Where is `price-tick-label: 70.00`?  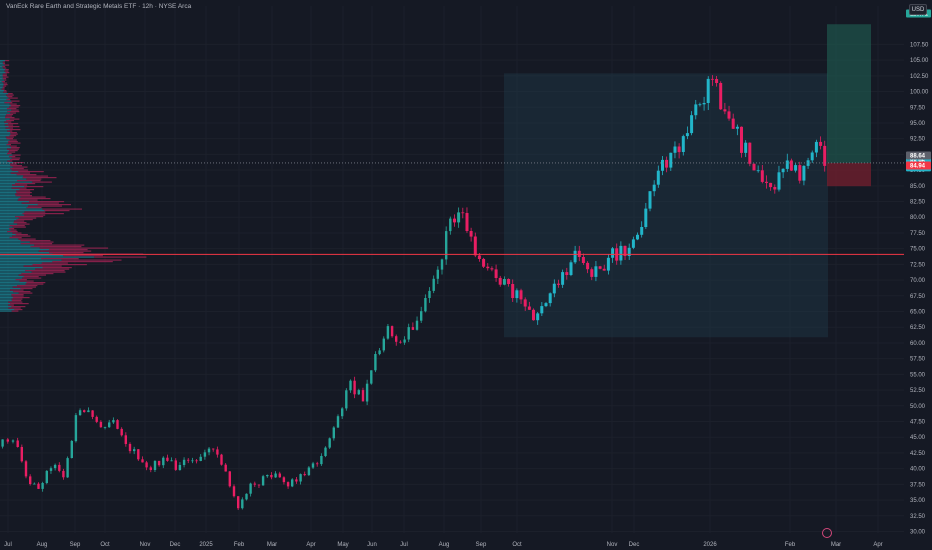 price-tick-label: 70.00 is located at coordinates (918, 281).